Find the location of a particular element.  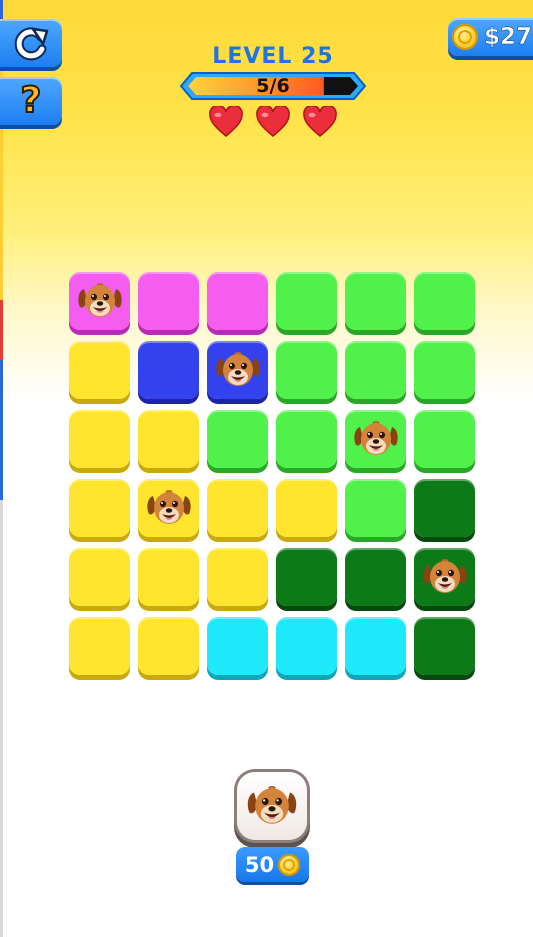

money-amount: $270 is located at coordinates (508, 37).